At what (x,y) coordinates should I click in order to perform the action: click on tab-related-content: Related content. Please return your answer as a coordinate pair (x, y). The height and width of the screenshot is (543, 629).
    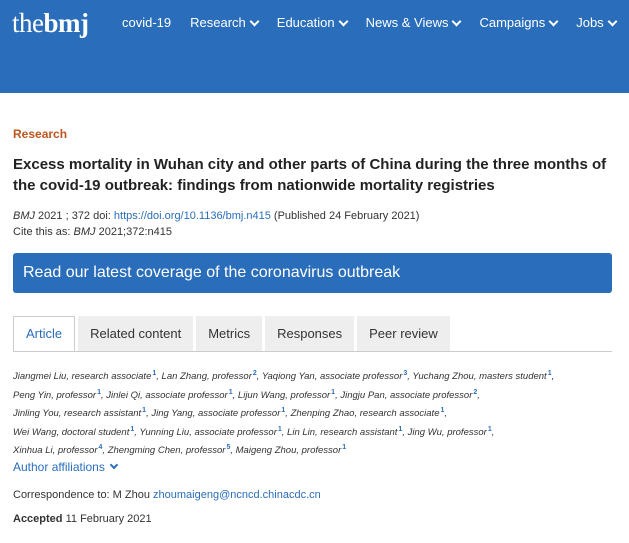
    Looking at the image, I should click on (136, 334).